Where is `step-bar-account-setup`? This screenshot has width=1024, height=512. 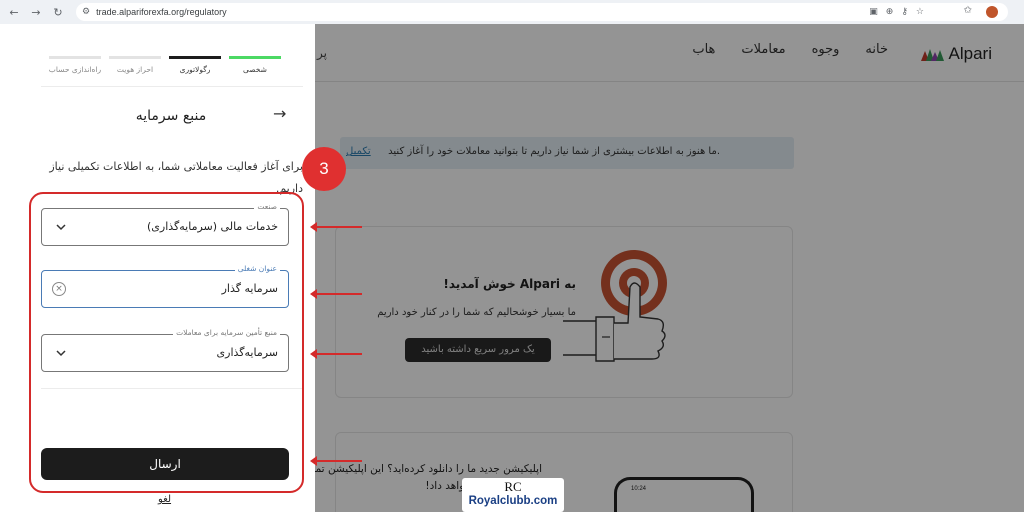
step-bar-account-setup is located at coordinates (75, 57).